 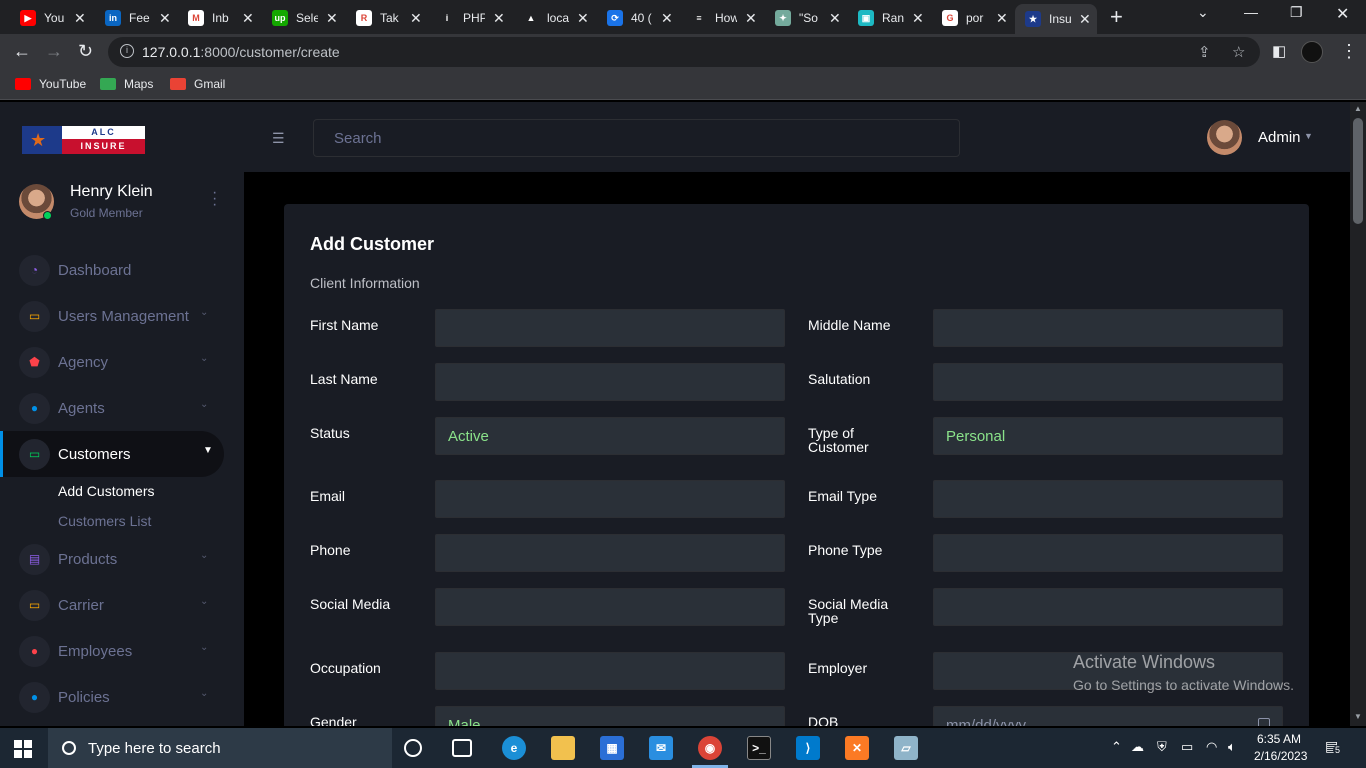 What do you see at coordinates (1204, 52) in the screenshot?
I see `share-icon: ⇪` at bounding box center [1204, 52].